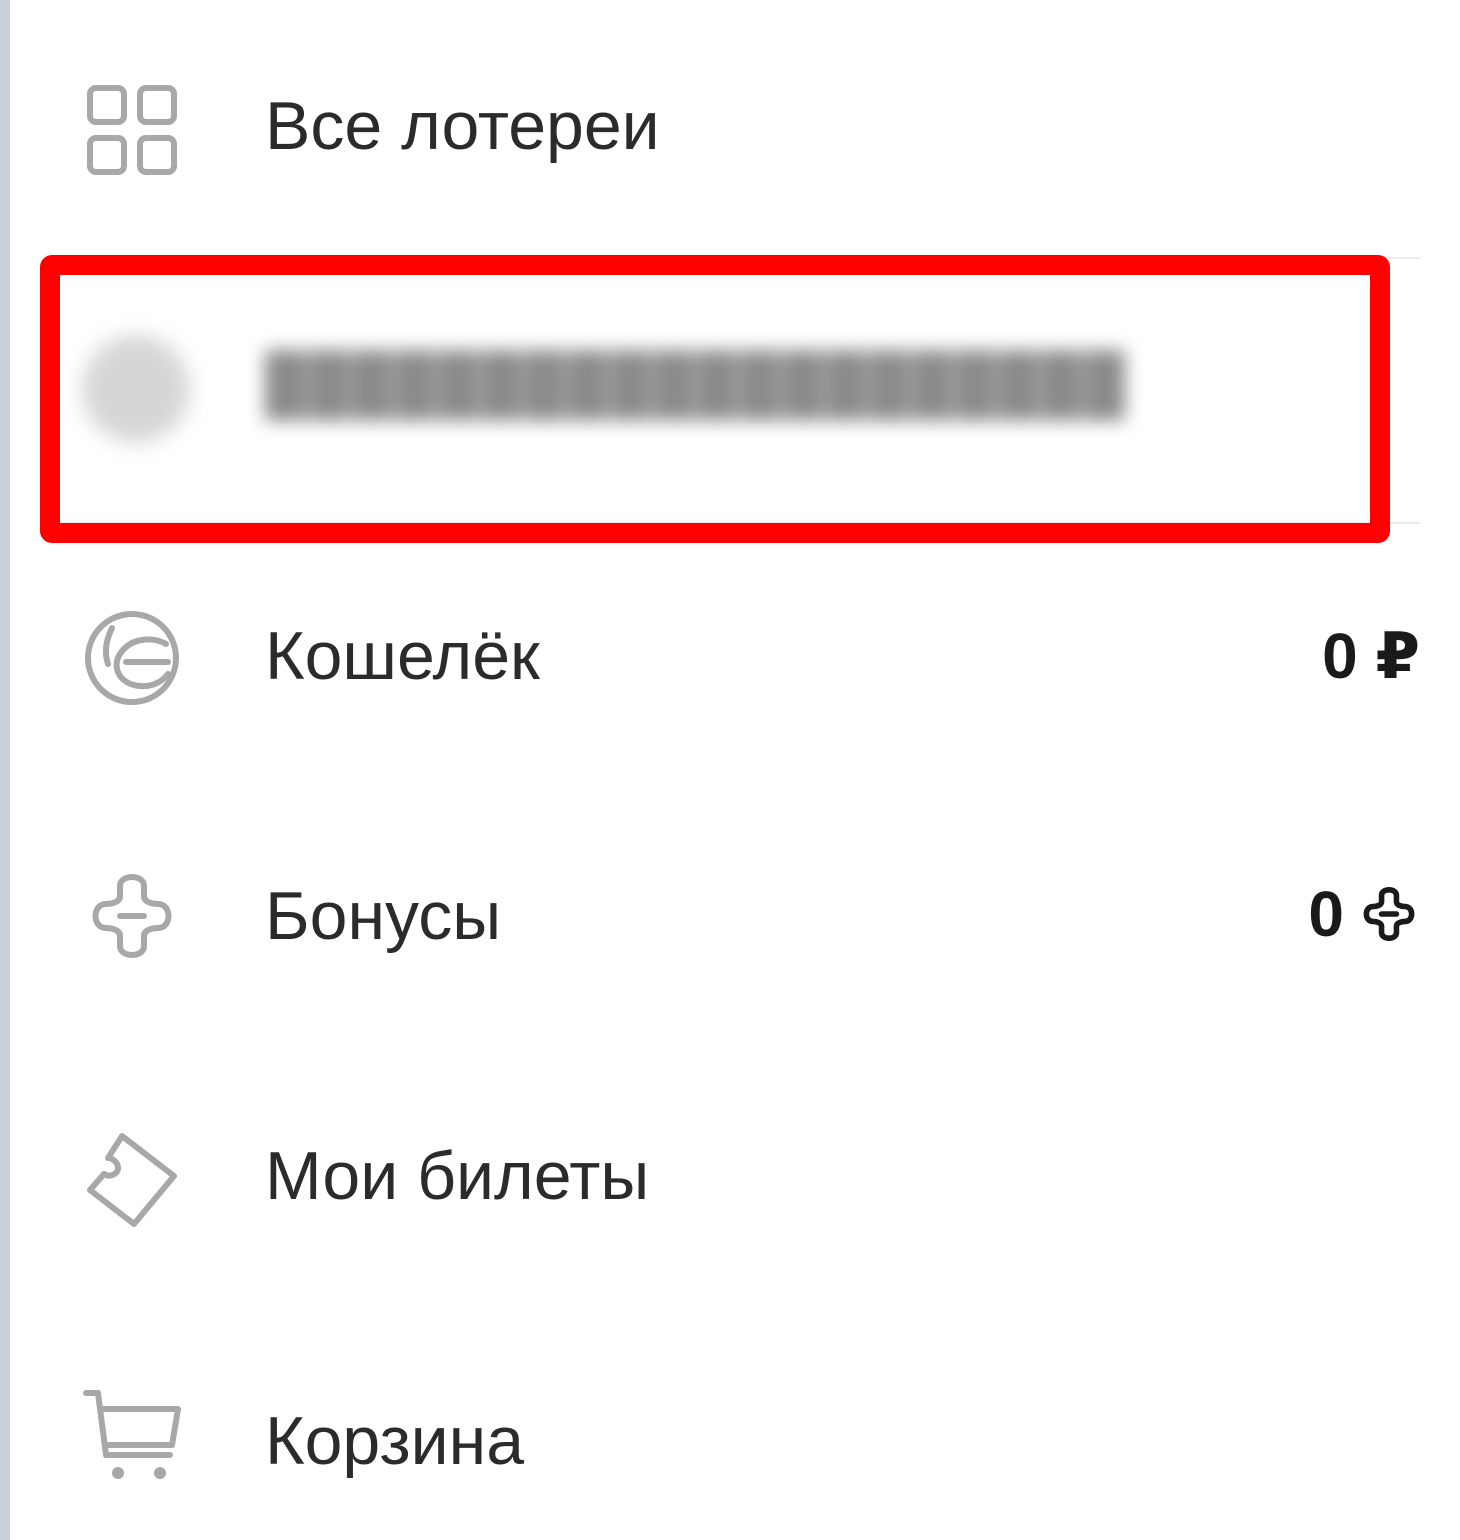 The height and width of the screenshot is (1540, 1460). What do you see at coordinates (740, 915) in the screenshot?
I see `menu-item-bonuses: Бонусы 0` at bounding box center [740, 915].